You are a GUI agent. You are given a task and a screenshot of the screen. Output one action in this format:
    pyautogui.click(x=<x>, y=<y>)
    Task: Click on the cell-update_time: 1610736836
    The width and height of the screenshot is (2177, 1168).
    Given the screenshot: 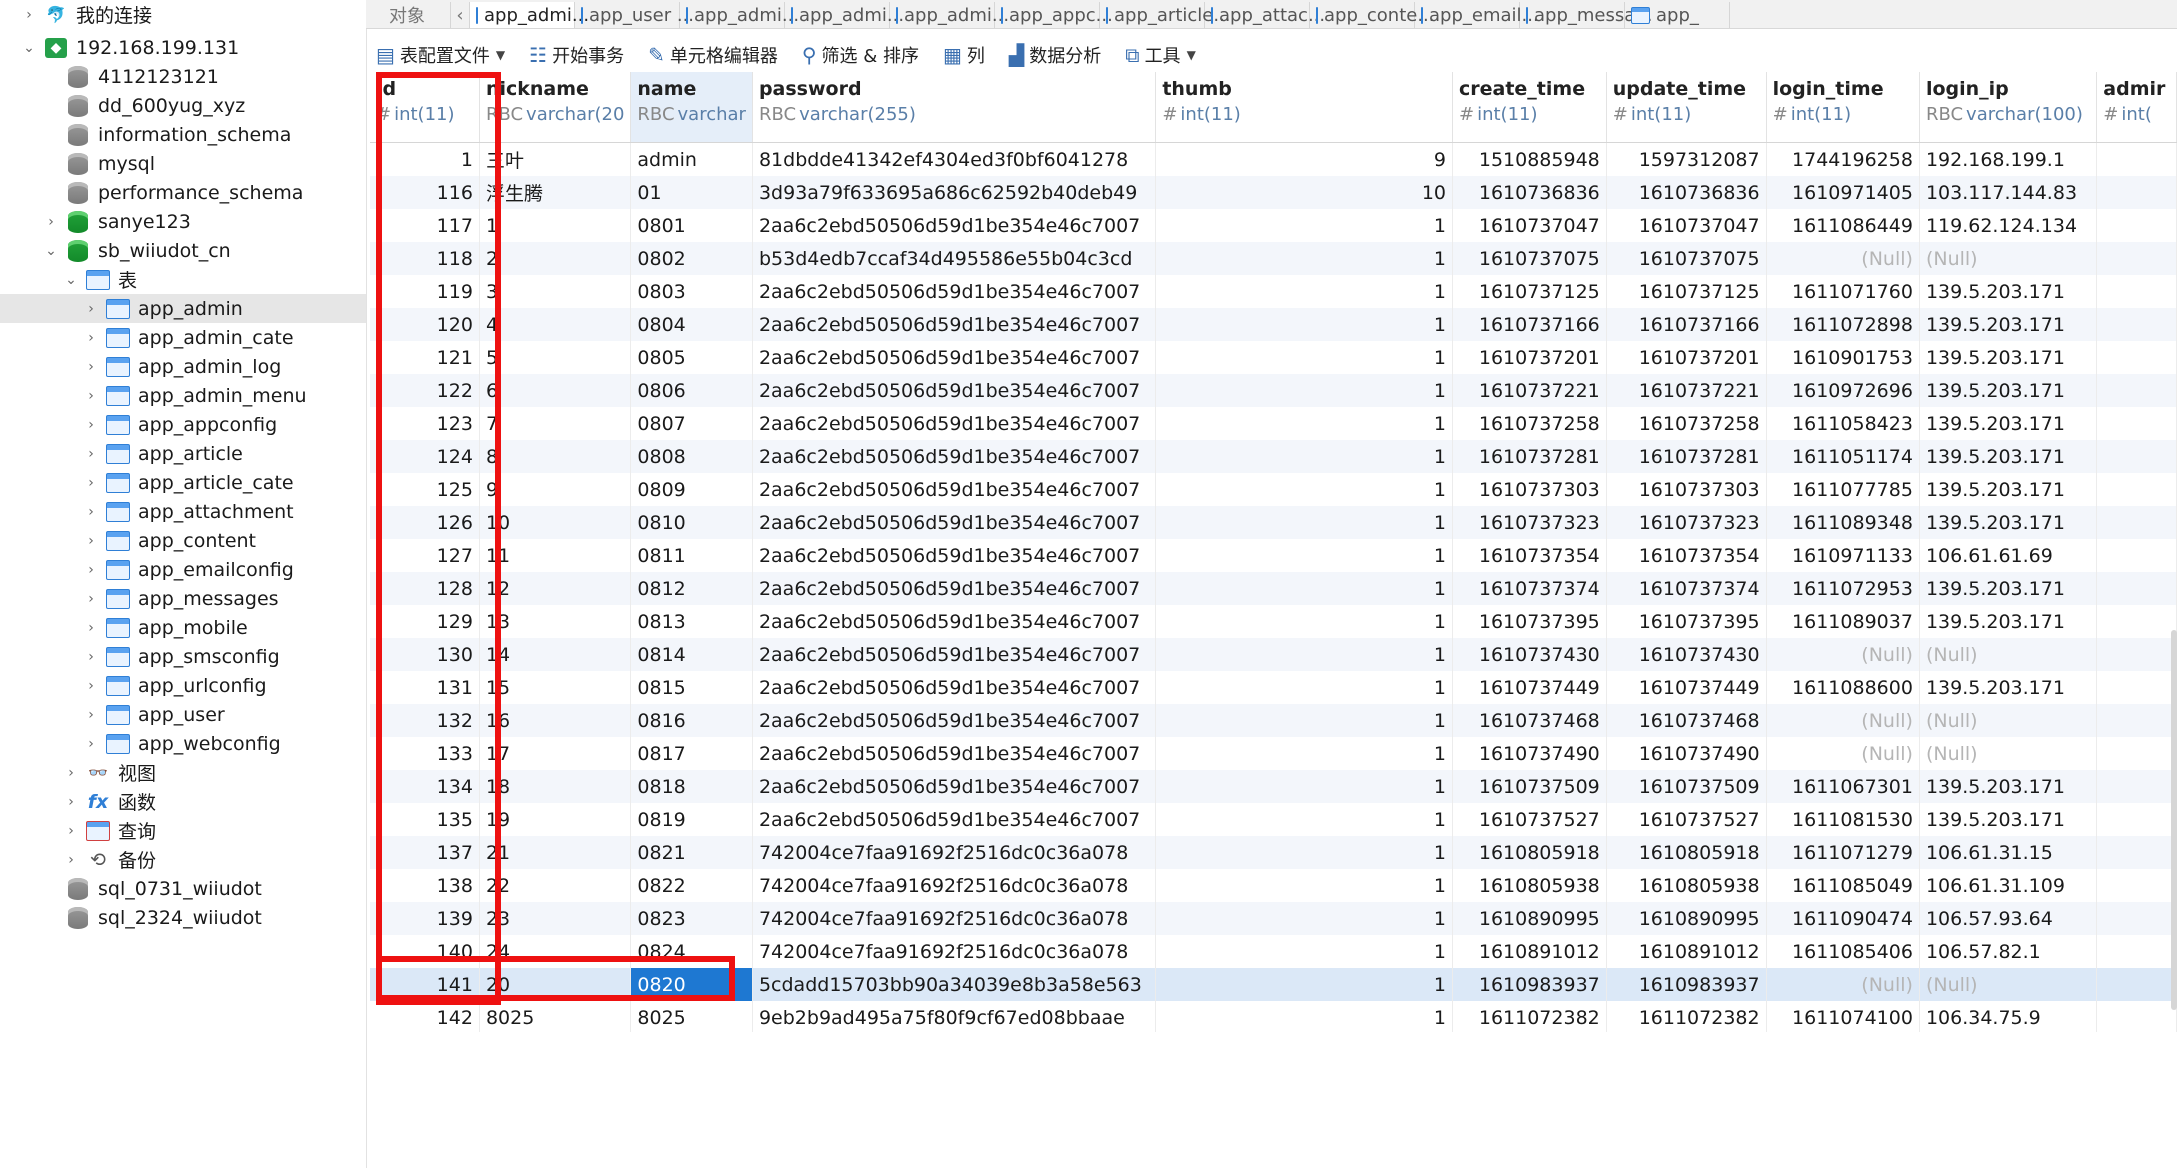 What is the action you would take?
    pyautogui.click(x=1686, y=192)
    